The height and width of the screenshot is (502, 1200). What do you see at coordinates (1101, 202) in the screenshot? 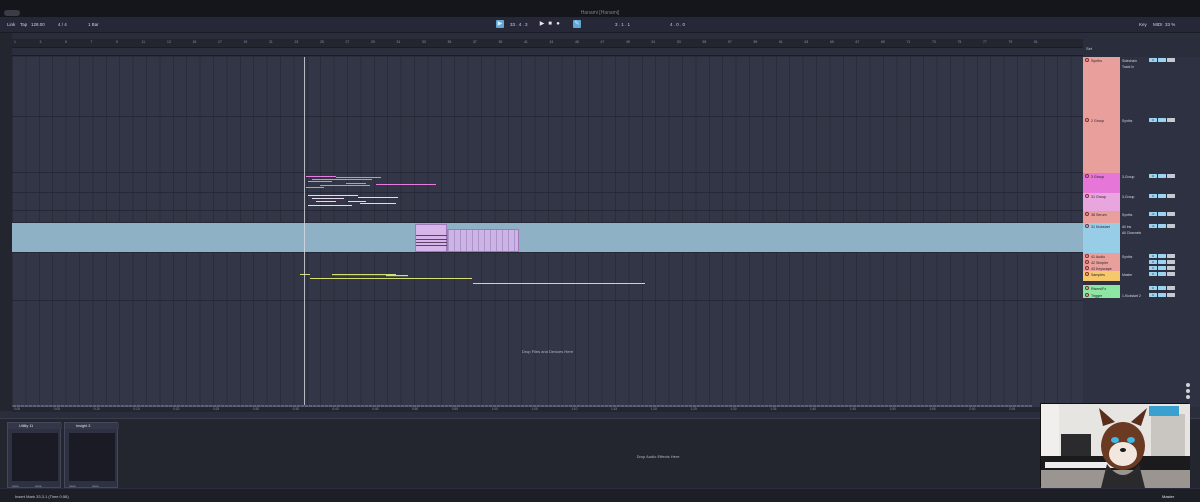
I see `track-header: 31 Group` at bounding box center [1101, 202].